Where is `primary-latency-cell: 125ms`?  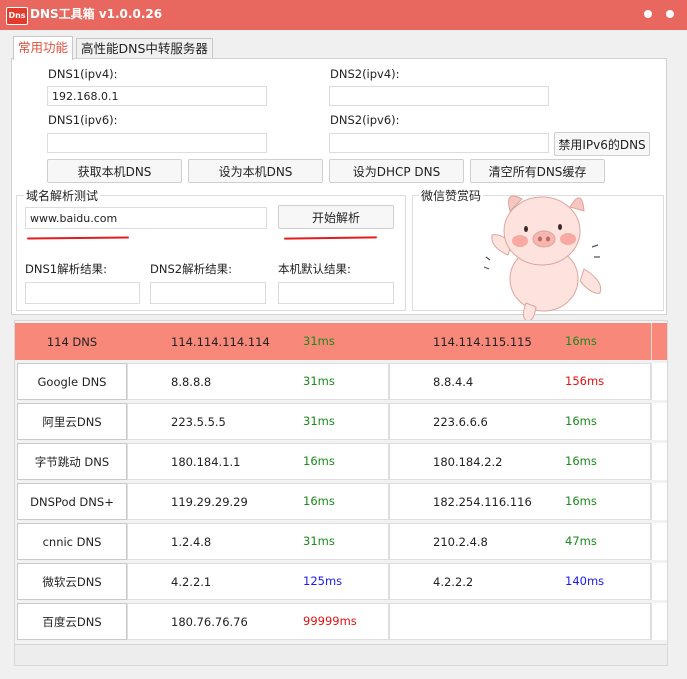
primary-latency-cell: 125ms is located at coordinates (323, 581).